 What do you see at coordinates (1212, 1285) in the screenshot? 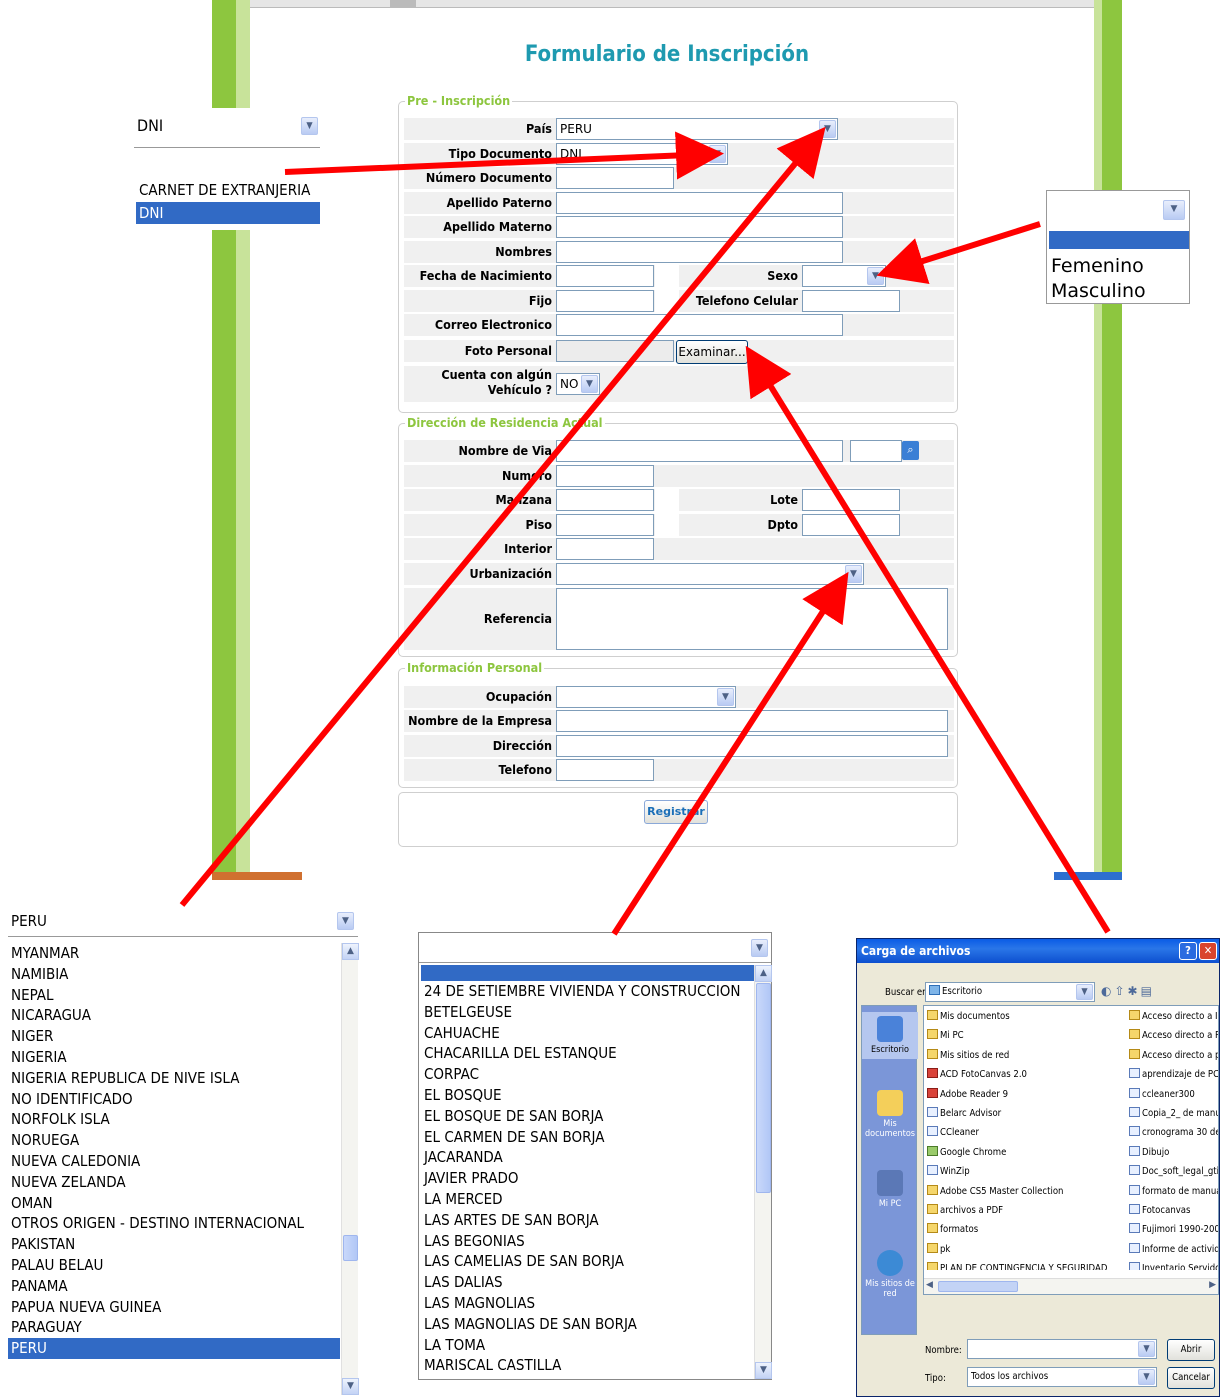
I see `scroll-right-icon: ▶` at bounding box center [1212, 1285].